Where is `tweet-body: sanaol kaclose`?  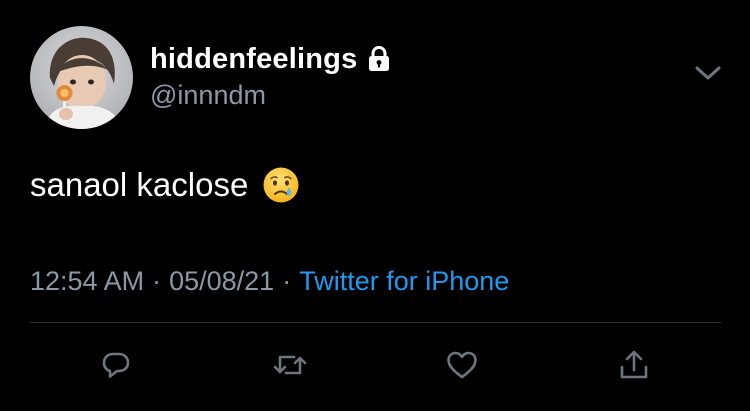 tweet-body: sanaol kaclose is located at coordinates (165, 185).